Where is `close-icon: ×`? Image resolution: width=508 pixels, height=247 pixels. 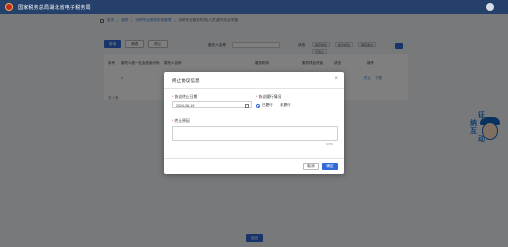
close-icon: × is located at coordinates (336, 79).